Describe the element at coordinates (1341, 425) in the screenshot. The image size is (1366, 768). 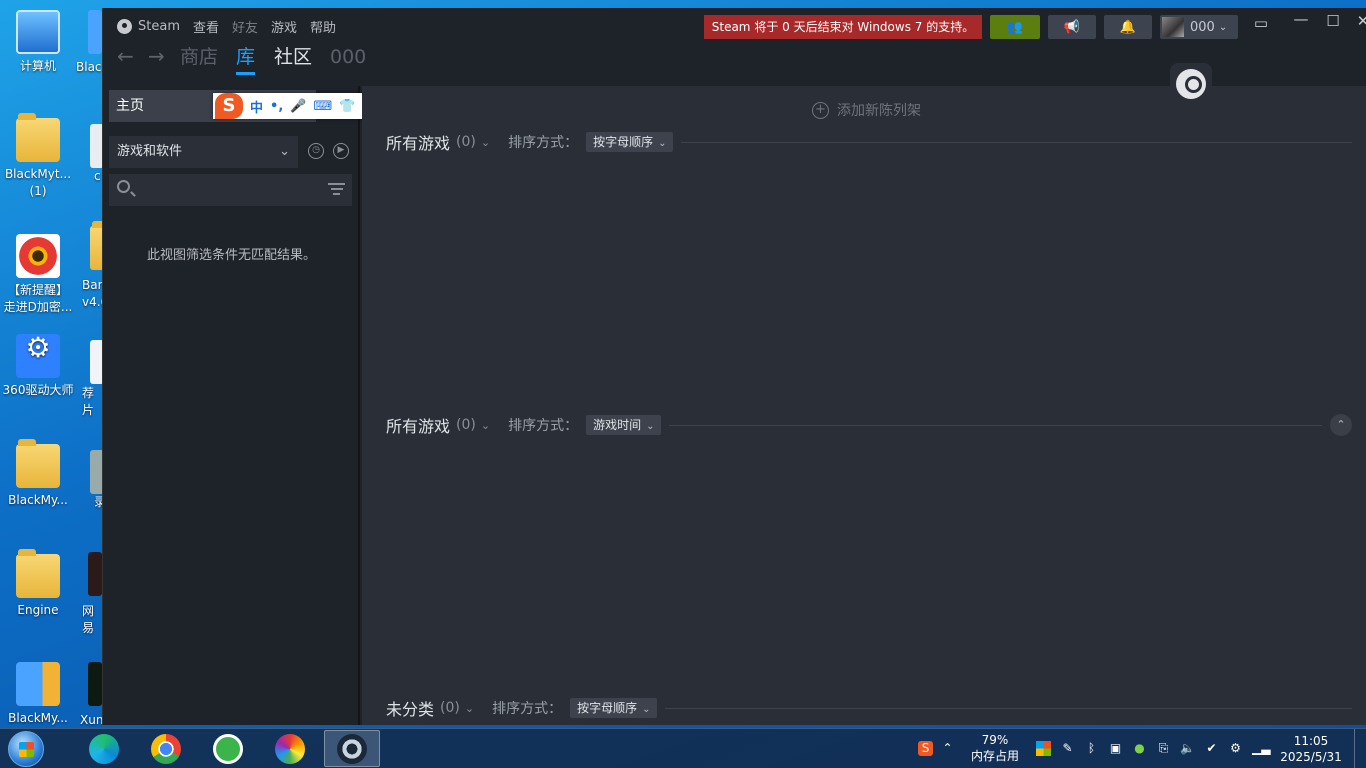
I see `collapse-shelf-button: ⌃` at that location.